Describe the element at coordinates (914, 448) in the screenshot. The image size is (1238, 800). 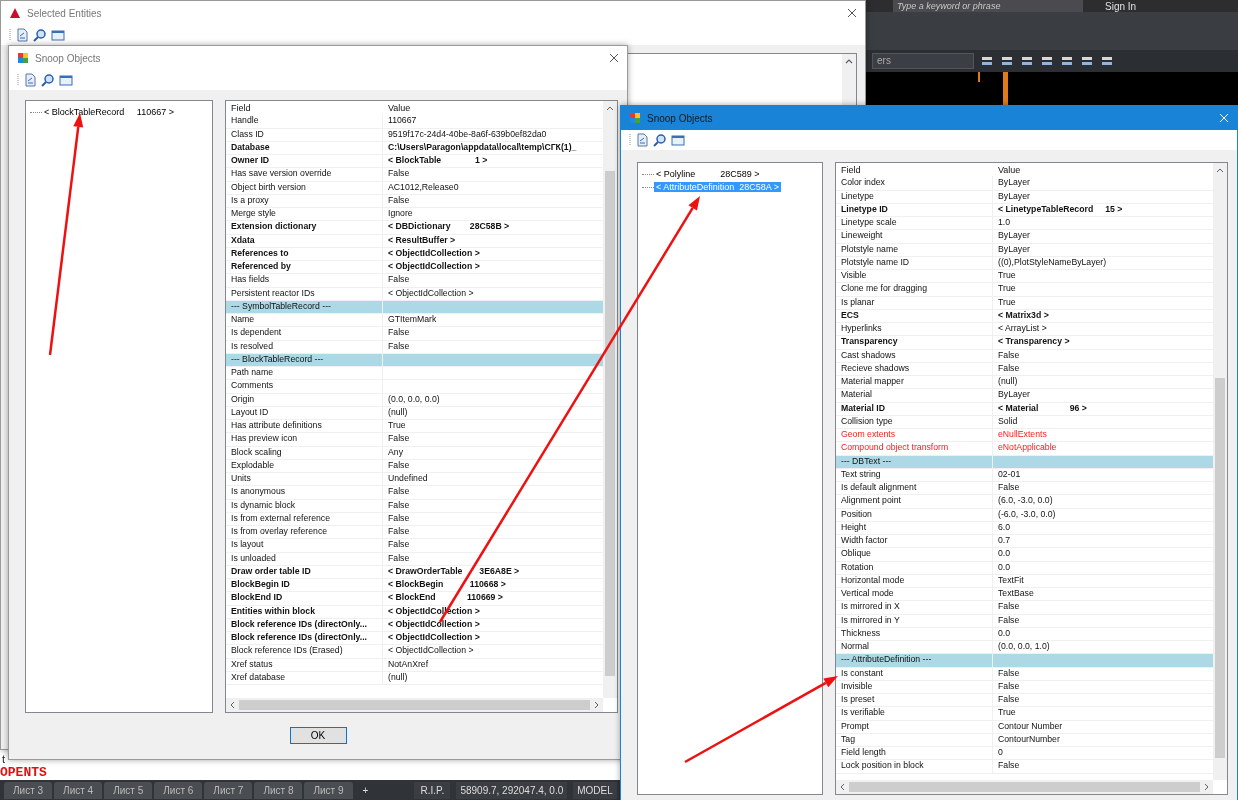
I see `table-cell: Compound object transform` at that location.